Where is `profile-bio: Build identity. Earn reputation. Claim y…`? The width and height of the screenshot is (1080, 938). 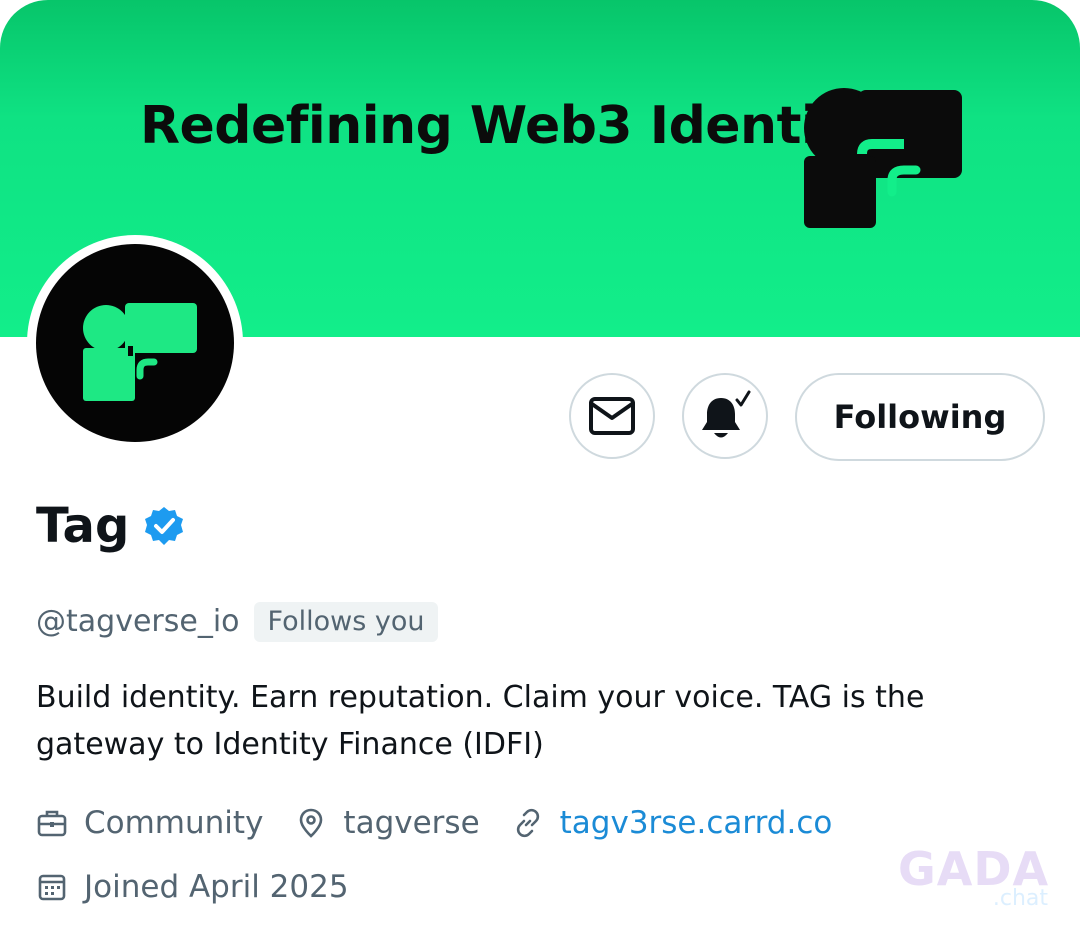
profile-bio: Build identity. Earn reputation. Claim y… is located at coordinates (480, 721).